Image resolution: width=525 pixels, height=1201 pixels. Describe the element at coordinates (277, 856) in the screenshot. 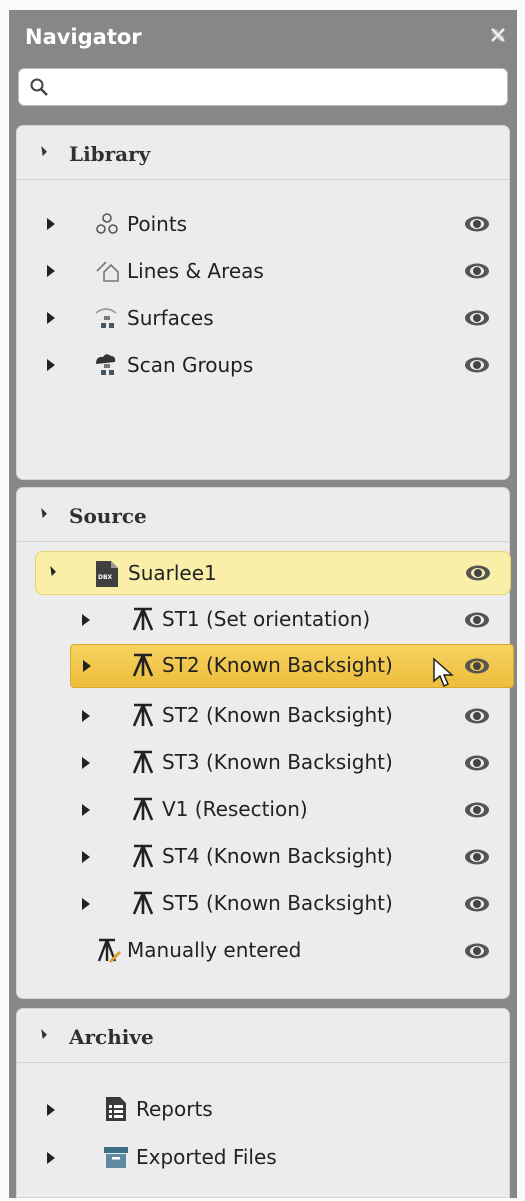

I see `station-label: ST4 (Known Backsight)` at that location.